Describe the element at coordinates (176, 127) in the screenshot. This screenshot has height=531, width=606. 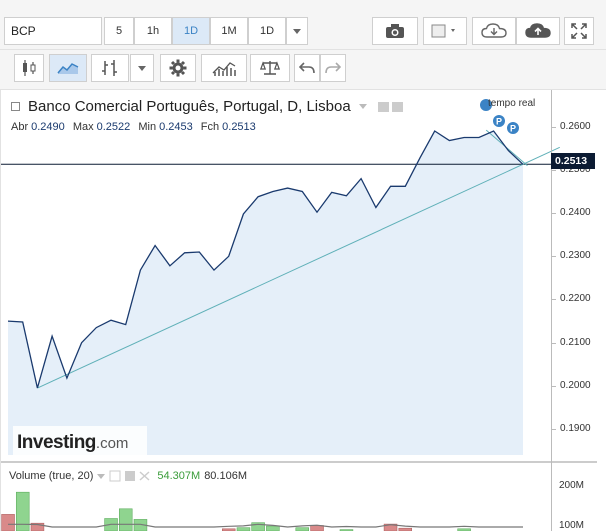
I see `low-value: 0.2453` at that location.